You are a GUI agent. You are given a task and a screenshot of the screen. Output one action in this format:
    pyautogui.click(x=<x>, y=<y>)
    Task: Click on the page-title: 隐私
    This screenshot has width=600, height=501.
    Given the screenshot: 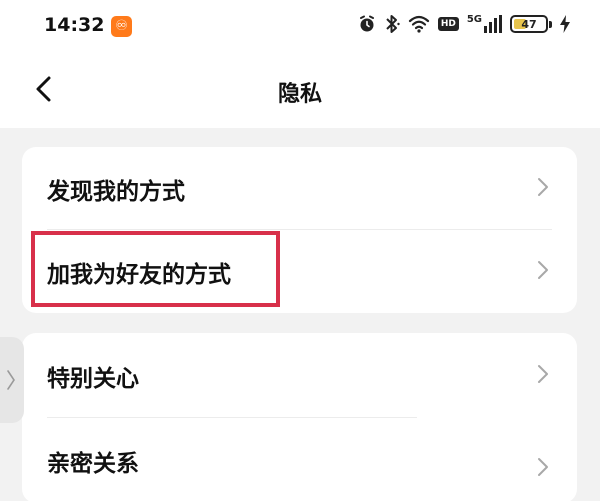 What is the action you would take?
    pyautogui.click(x=299, y=94)
    